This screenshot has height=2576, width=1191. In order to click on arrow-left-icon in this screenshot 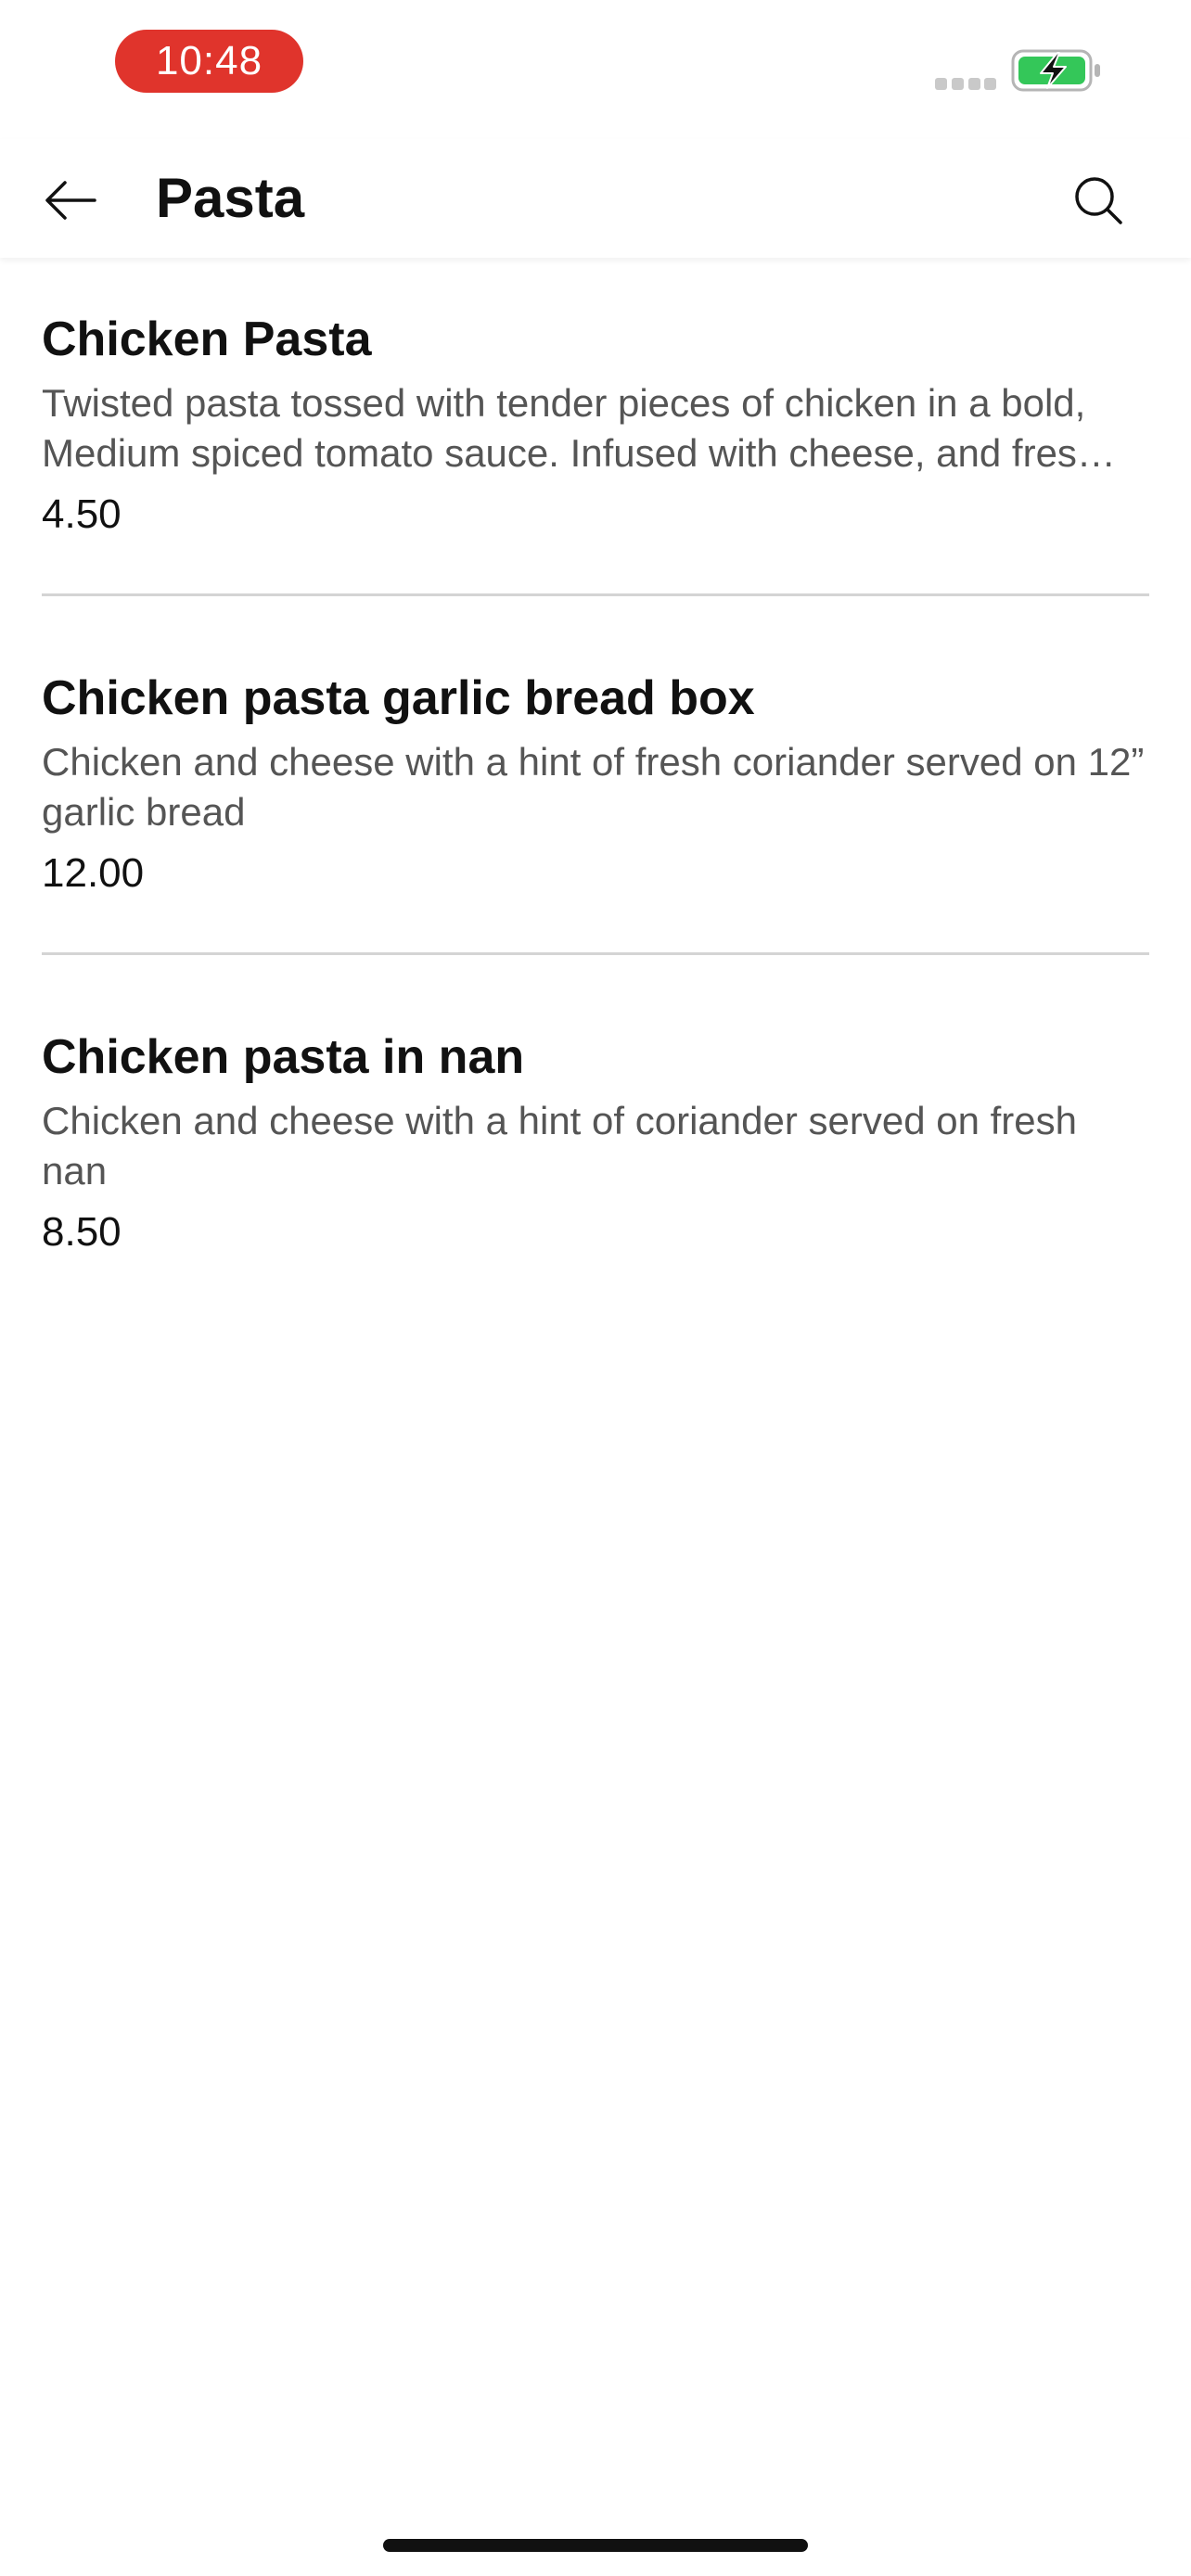, I will do `click(70, 201)`.